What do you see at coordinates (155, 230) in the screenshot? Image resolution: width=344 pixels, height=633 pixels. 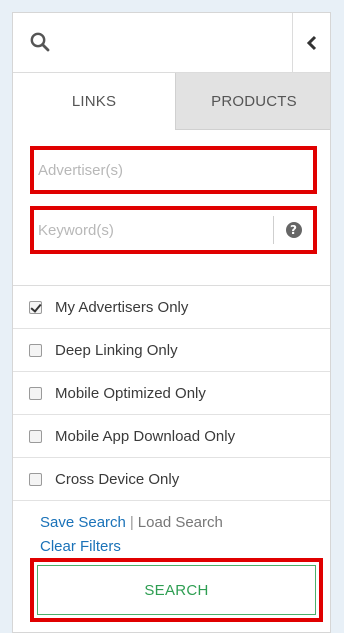 I see `keyword-input` at bounding box center [155, 230].